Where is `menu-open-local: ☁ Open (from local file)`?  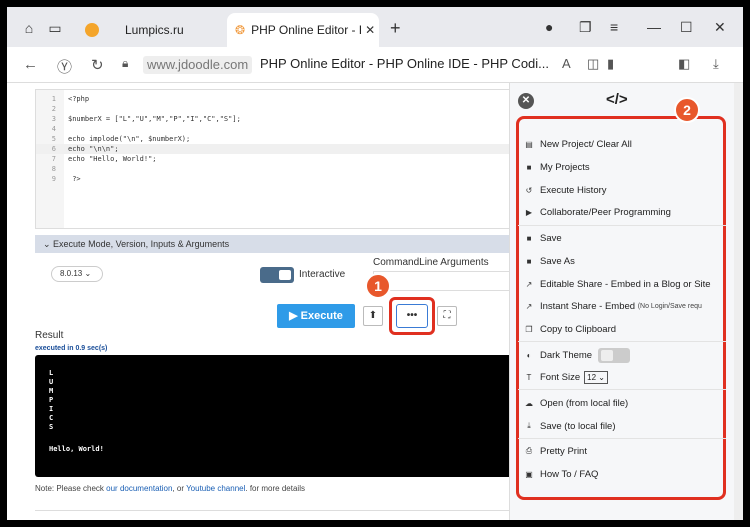
menu-open-local: ☁ Open (from local file) is located at coordinates (576, 403).